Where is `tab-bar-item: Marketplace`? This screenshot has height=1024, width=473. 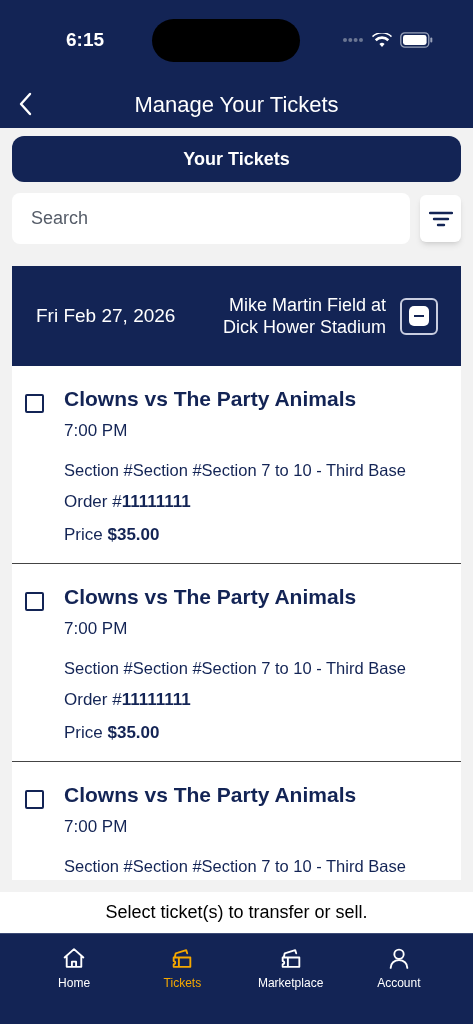 tab-bar-item: Marketplace is located at coordinates (290, 969).